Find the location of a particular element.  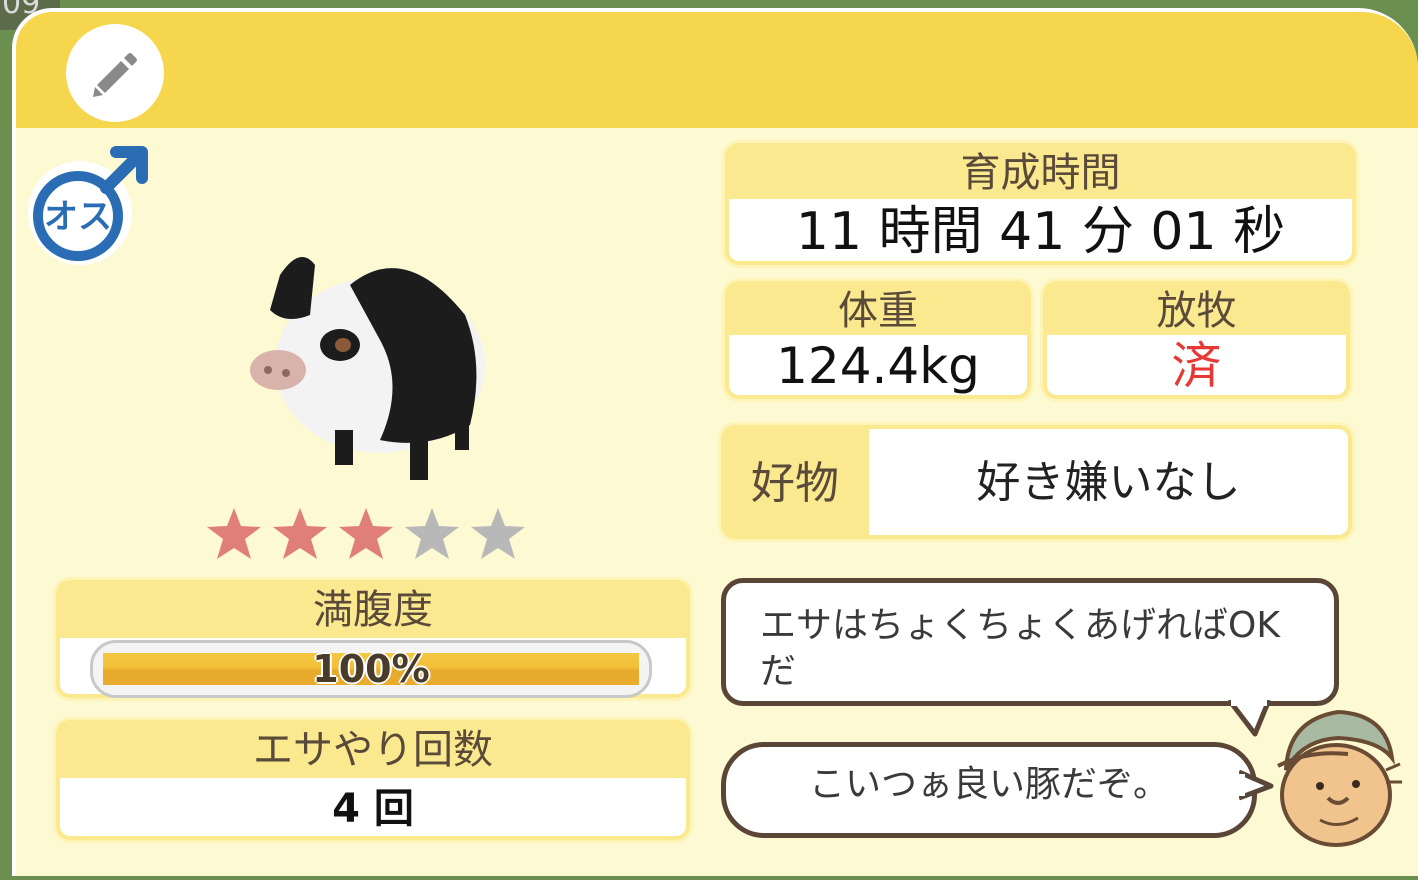

edit-name-button is located at coordinates (115, 73).